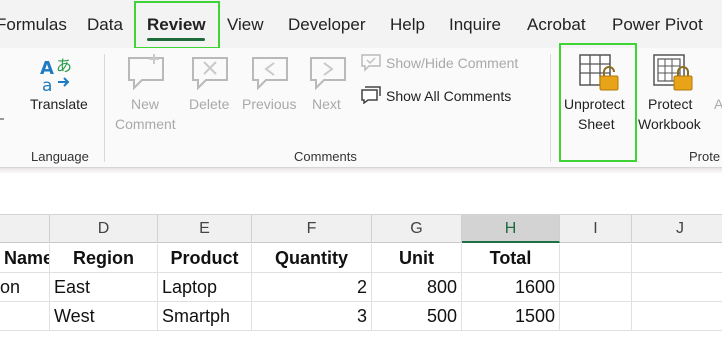 This screenshot has width=722, height=338. Describe the element at coordinates (718, 104) in the screenshot. I see `cutoff-button-label: A` at that location.